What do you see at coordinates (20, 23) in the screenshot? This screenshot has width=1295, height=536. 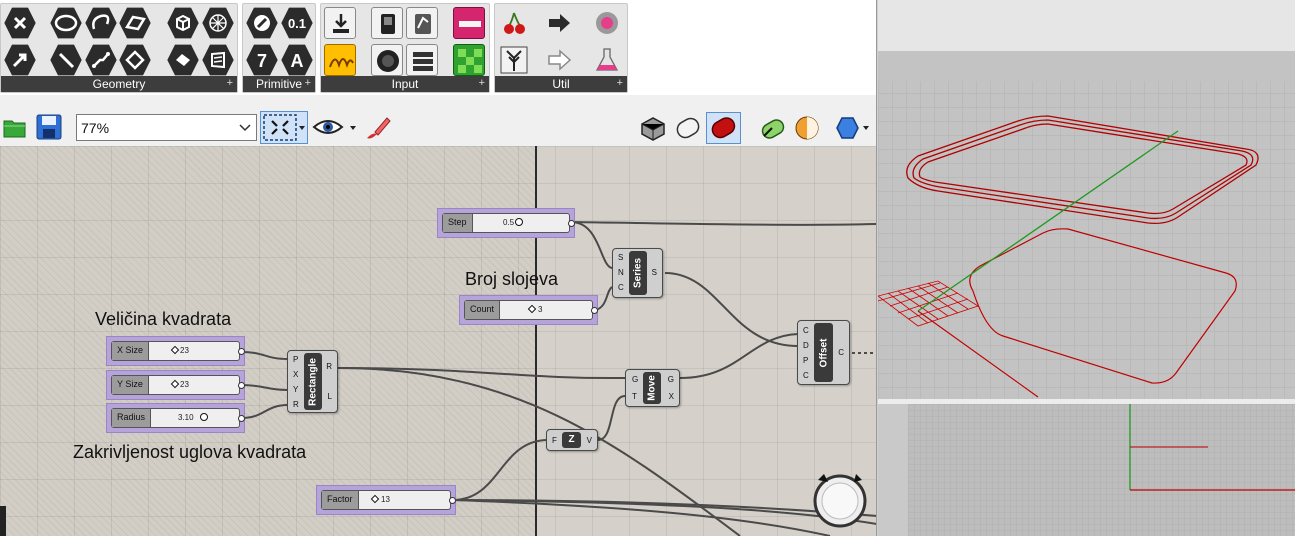 I see `geometry-cancel-icon` at bounding box center [20, 23].